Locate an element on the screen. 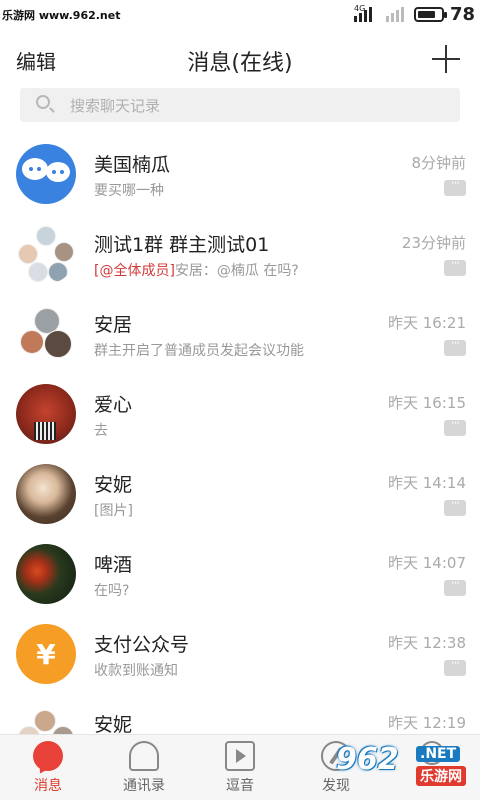 The image size is (480, 800). chat-name: 测试1群 群主测试01 is located at coordinates (182, 245).